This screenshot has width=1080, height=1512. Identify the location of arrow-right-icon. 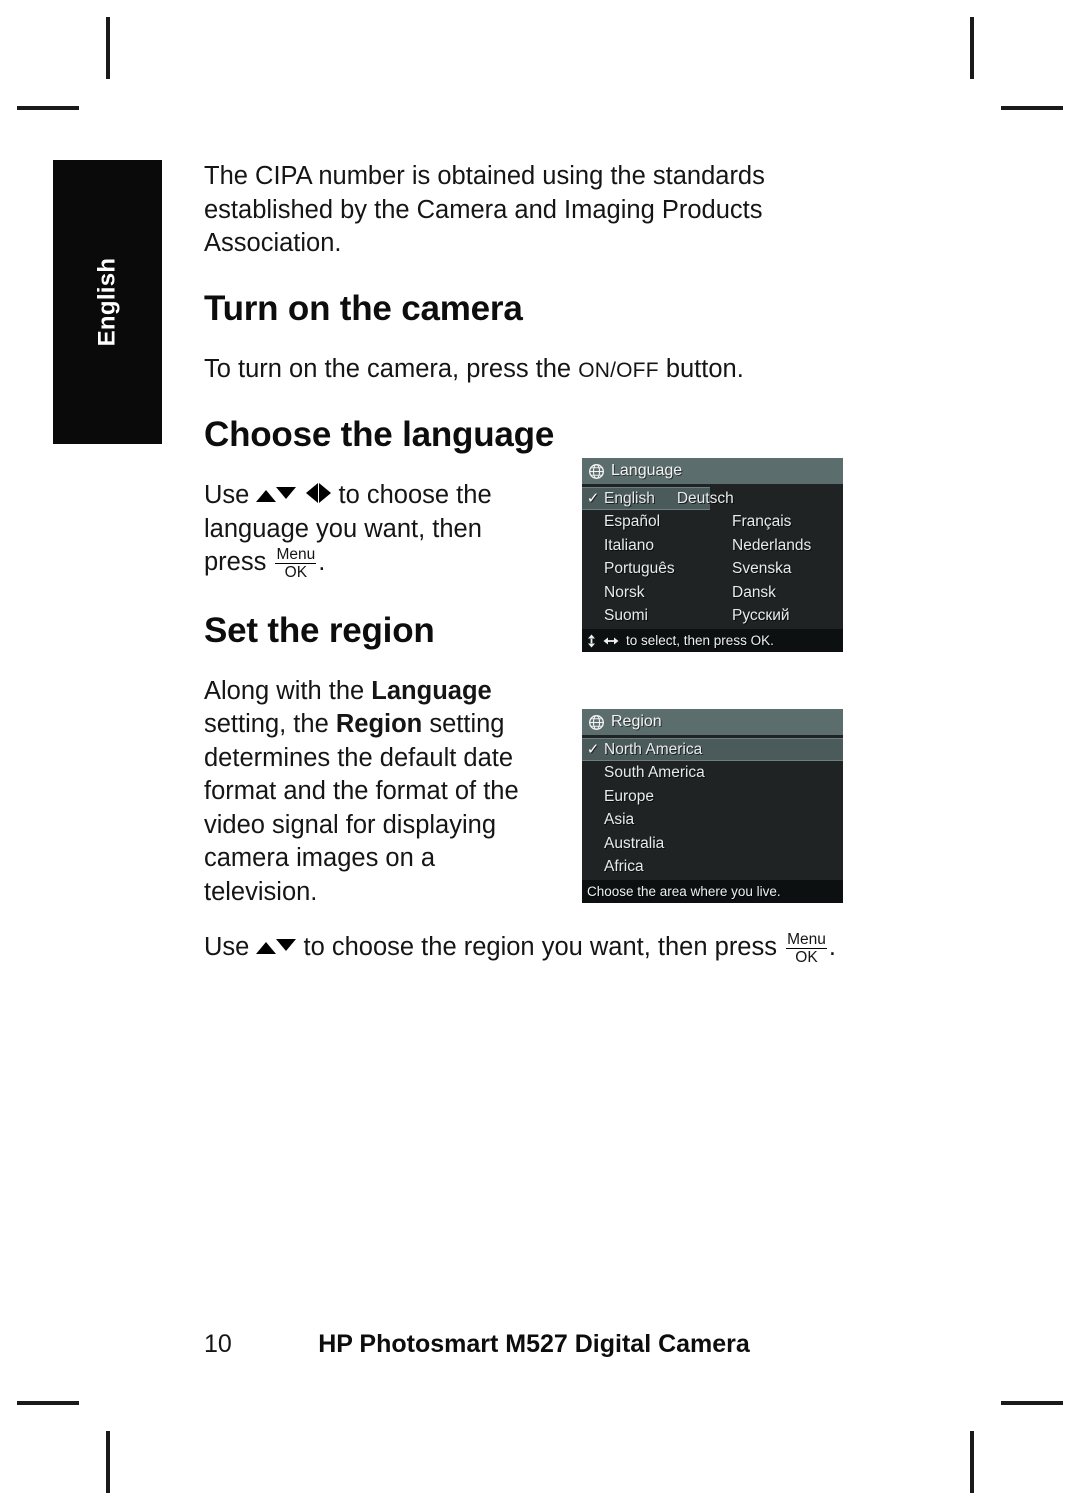
(325, 493).